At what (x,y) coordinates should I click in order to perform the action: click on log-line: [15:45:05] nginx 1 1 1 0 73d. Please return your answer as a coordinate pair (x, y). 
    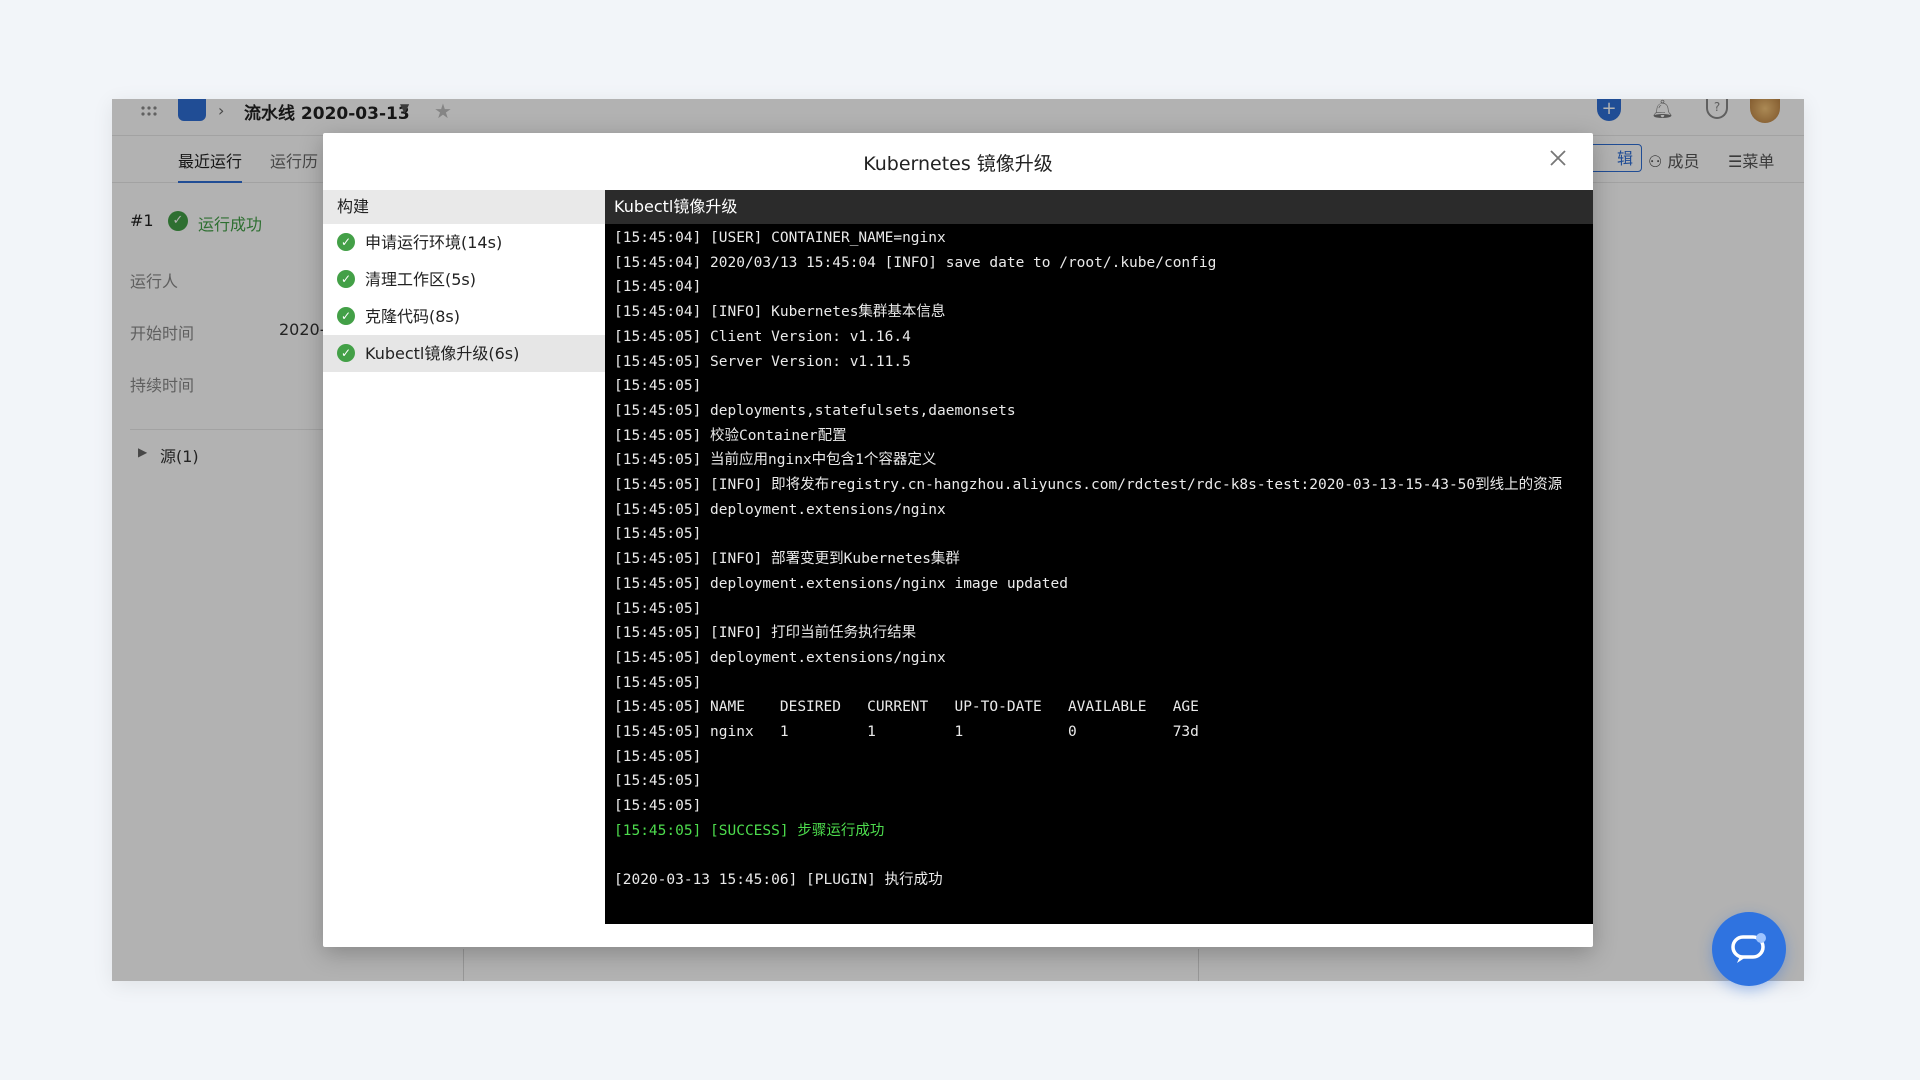
    Looking at the image, I should click on (906, 732).